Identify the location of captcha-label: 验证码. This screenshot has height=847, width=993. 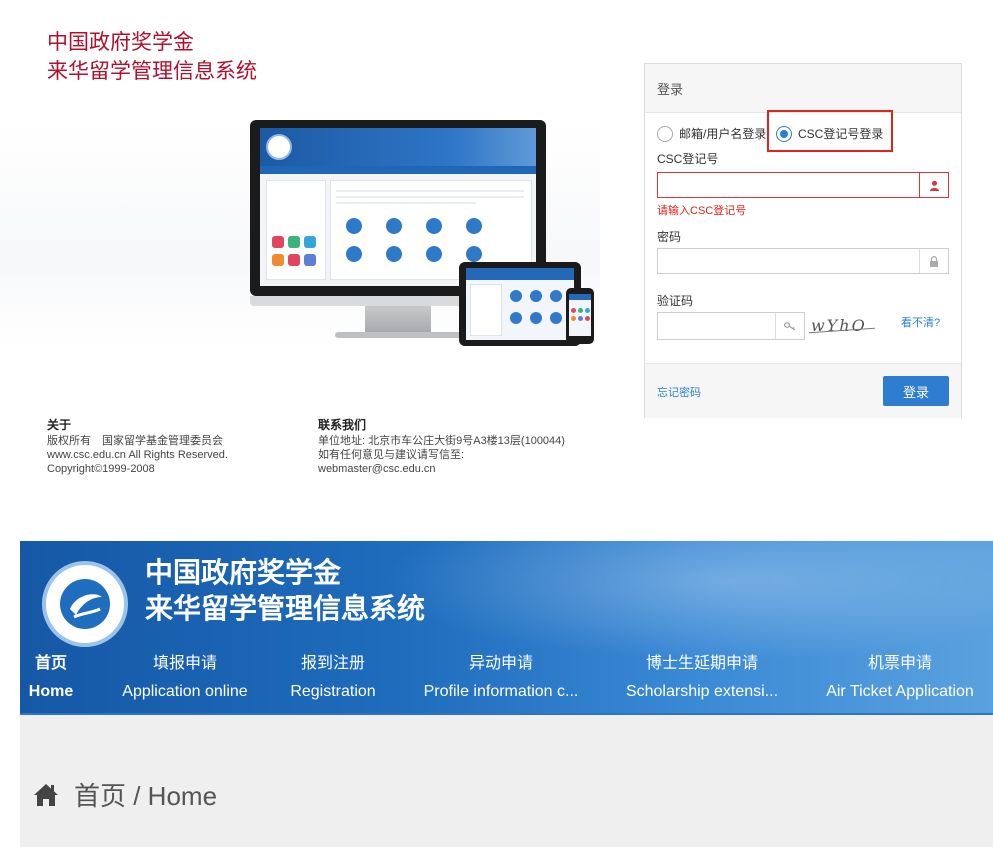
(675, 301).